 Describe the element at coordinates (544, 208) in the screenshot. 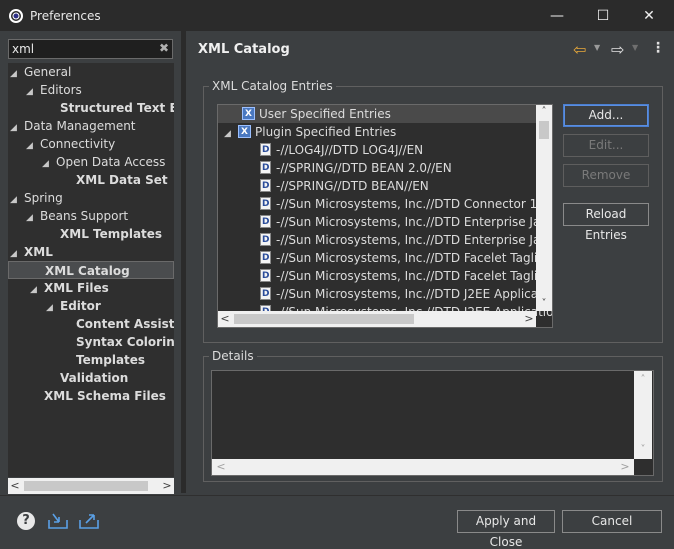

I see `entries-vertical-scrollbar: ˄ ˅` at that location.